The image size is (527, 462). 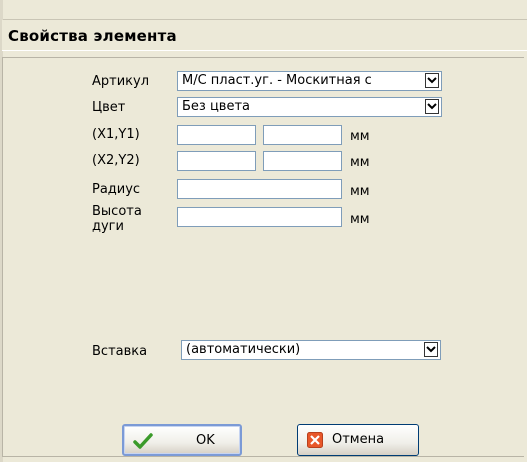 What do you see at coordinates (264, 35) in the screenshot?
I see `title-bar: Свойства элемента` at bounding box center [264, 35].